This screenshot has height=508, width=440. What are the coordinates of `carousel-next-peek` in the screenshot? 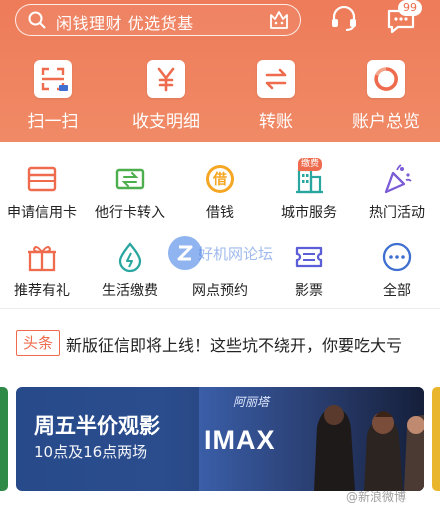 It's located at (436, 439).